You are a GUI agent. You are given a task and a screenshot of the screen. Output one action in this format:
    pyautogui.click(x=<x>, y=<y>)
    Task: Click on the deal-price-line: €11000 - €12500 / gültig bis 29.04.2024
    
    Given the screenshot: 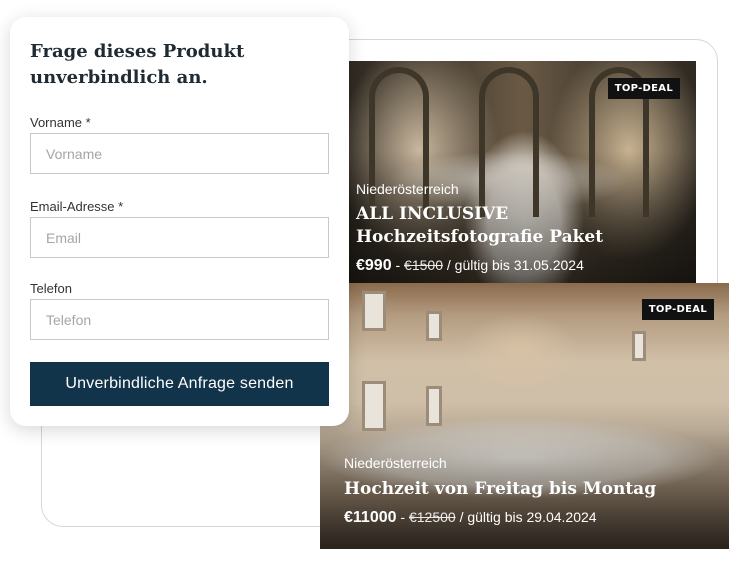 What is the action you would take?
    pyautogui.click(x=470, y=518)
    